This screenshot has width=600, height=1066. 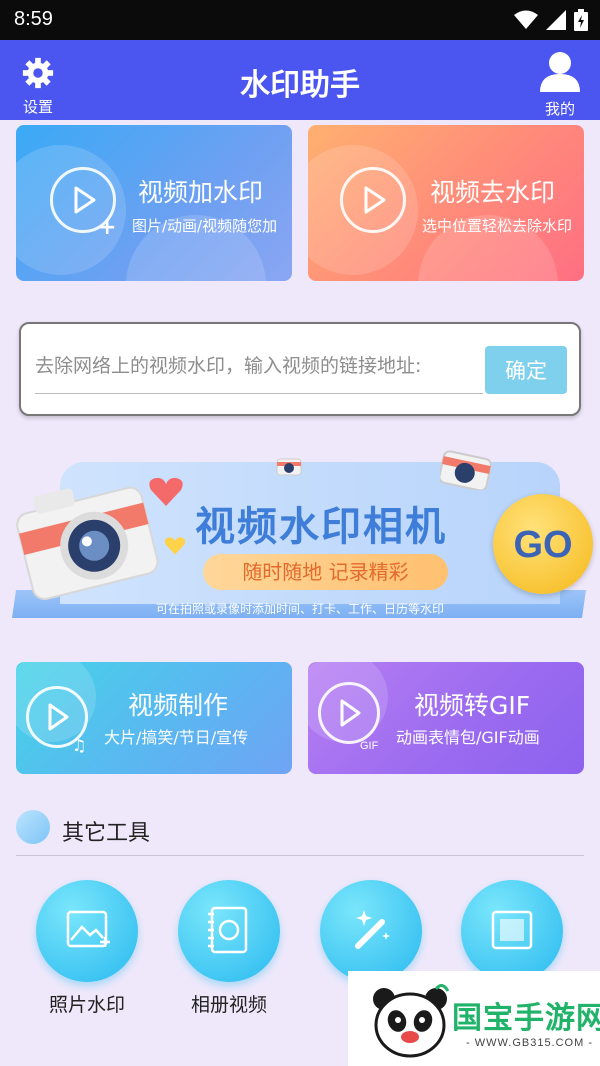 I want to click on banner-description: 可在拍照或录像时添加时间、打卡、工作、日历等水印, so click(x=299, y=609).